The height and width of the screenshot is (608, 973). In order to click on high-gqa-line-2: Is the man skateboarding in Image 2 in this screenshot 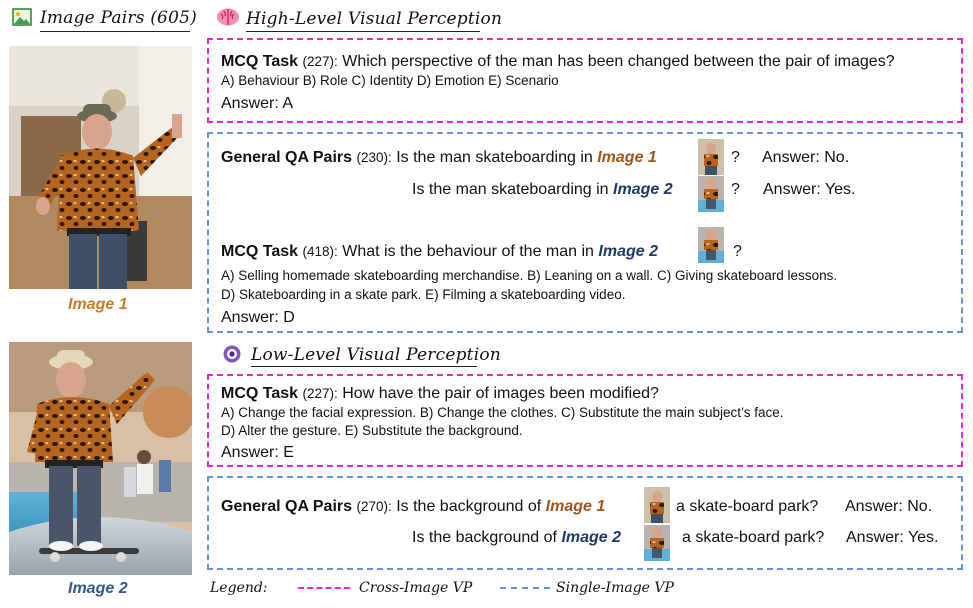, I will do `click(542, 190)`.